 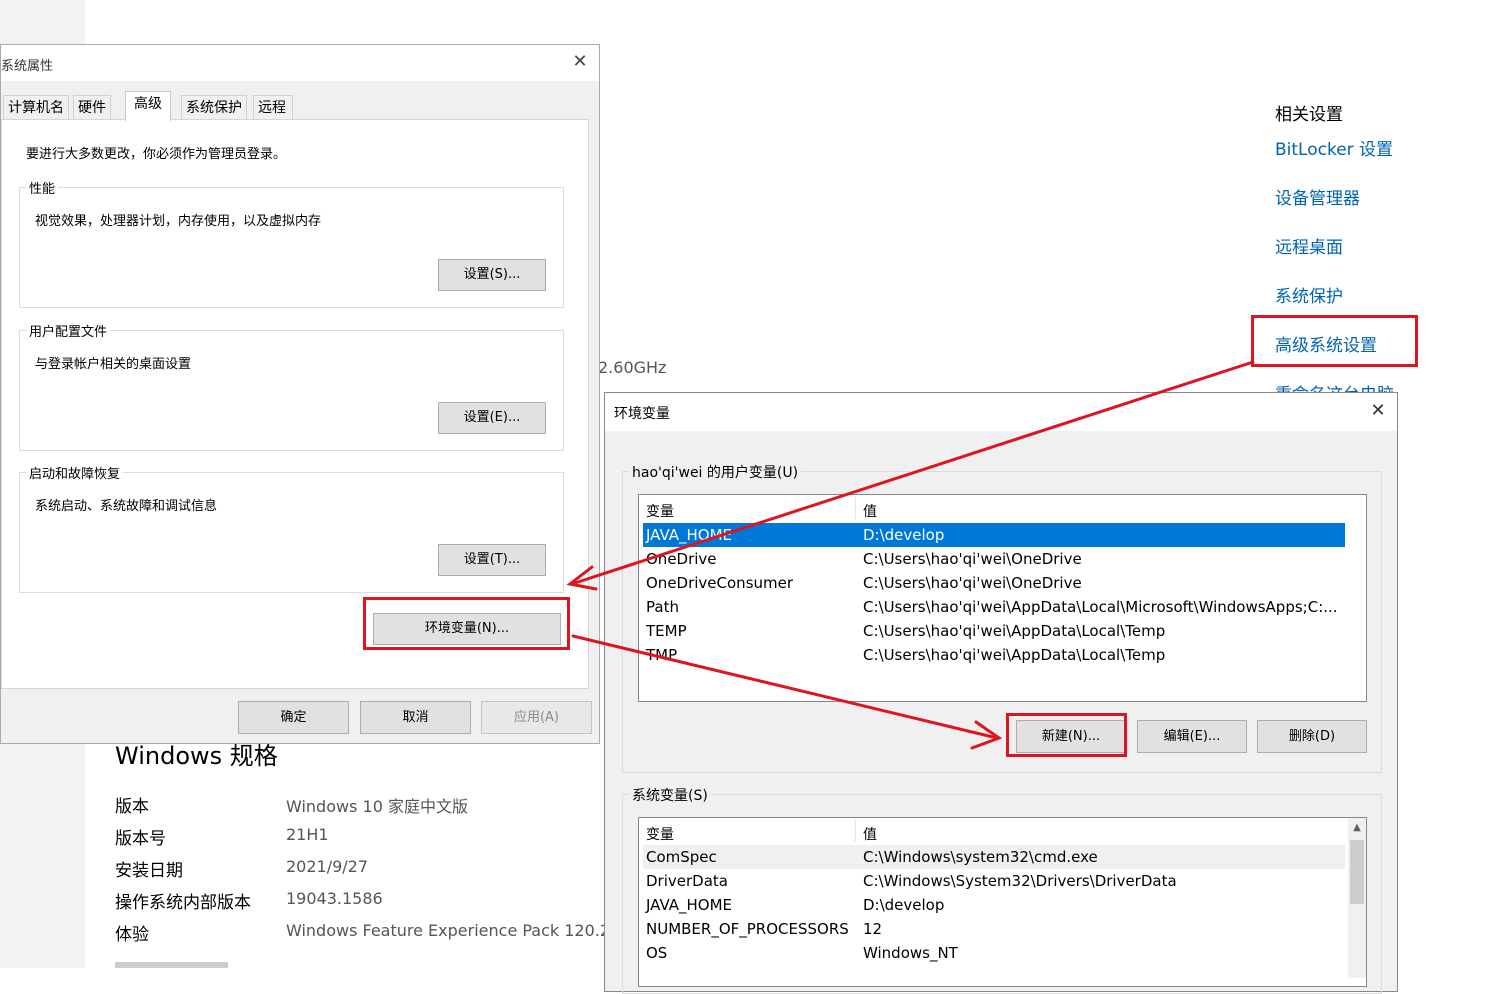 I want to click on delete-variable-button: 删除(D), so click(x=1312, y=736).